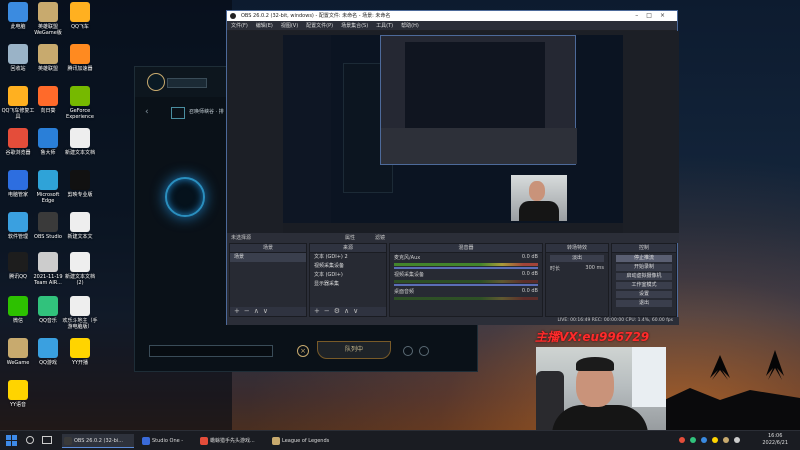 This screenshot has height=450, width=800. What do you see at coordinates (80, 195) in the screenshot?
I see `shortcut-label: 剪映专业版` at bounding box center [80, 195].